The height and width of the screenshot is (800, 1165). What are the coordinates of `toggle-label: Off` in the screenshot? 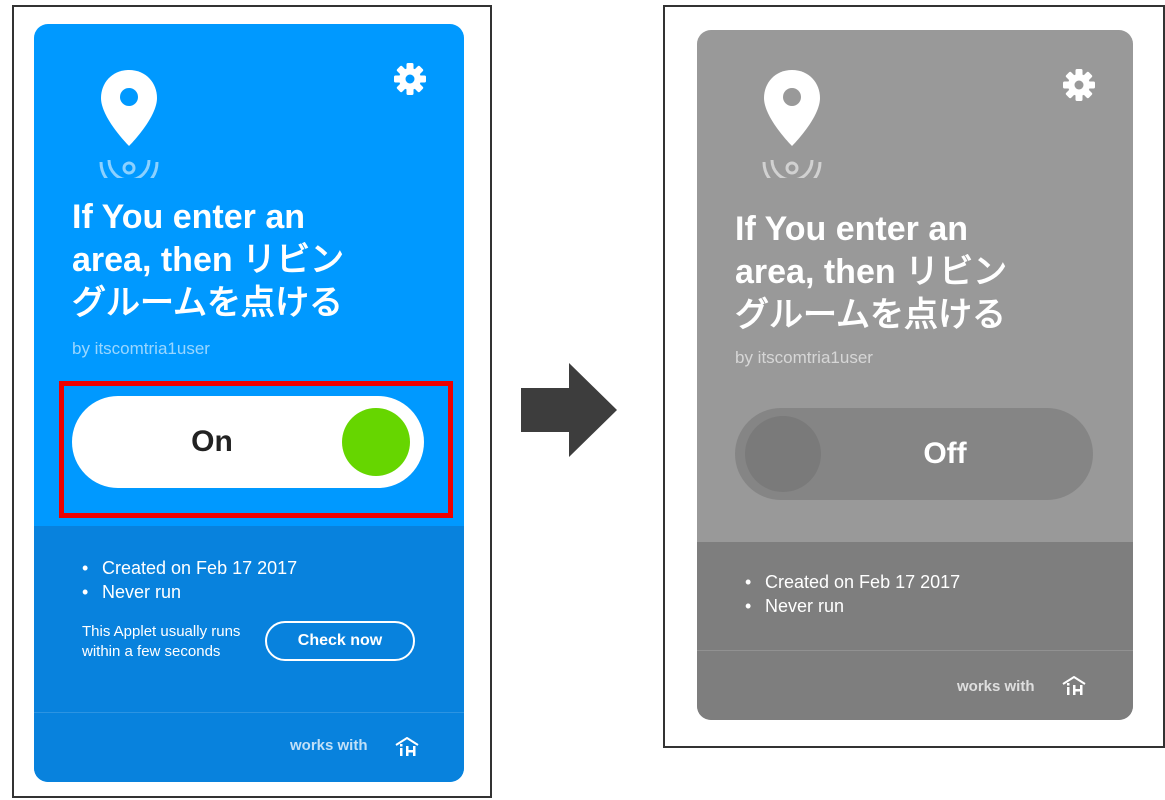 It's located at (945, 453).